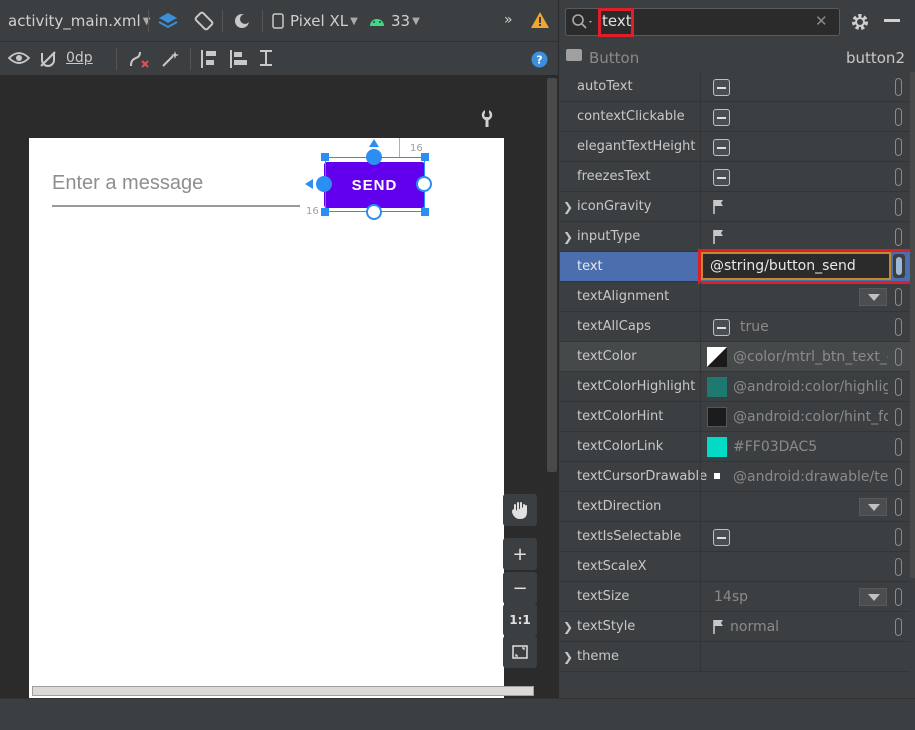 The image size is (915, 730). Describe the element at coordinates (267, 59) in the screenshot. I see `guidelines-icon` at that location.